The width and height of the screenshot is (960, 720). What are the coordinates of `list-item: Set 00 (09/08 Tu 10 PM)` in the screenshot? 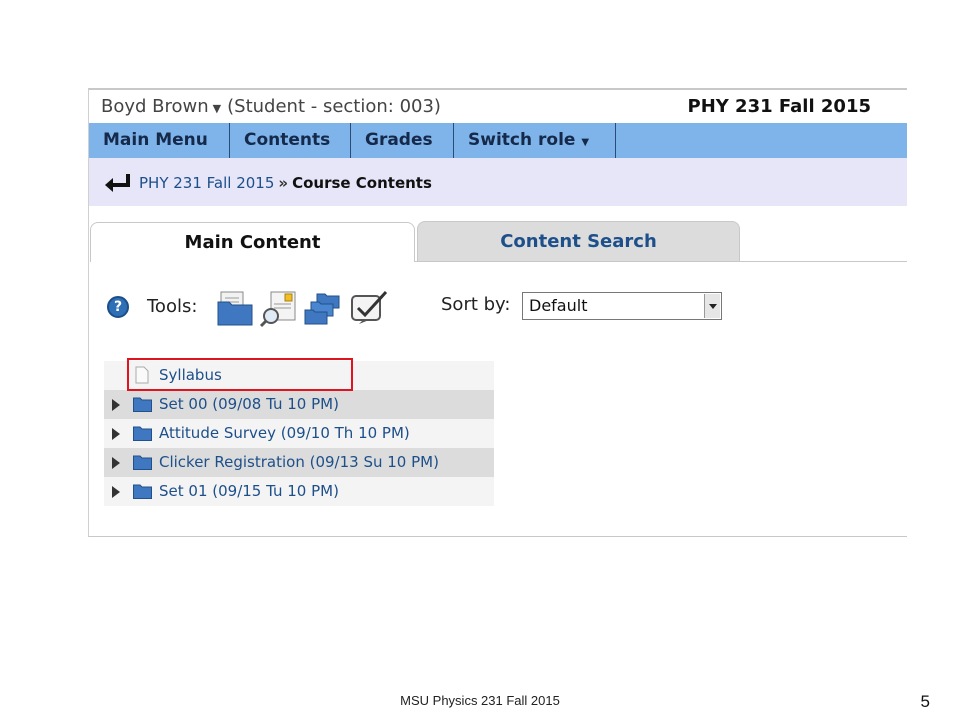 It's located at (299, 404).